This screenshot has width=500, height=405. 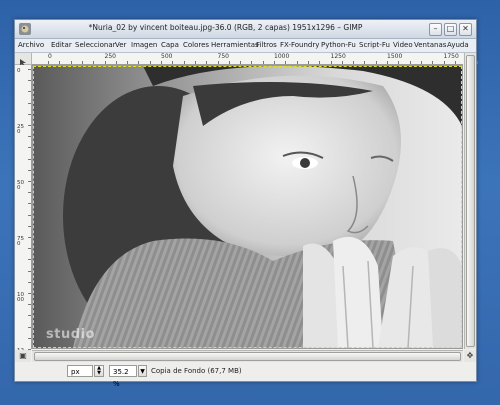 What do you see at coordinates (338, 45) in the screenshot?
I see `menu-python-fu: Python-Fu` at bounding box center [338, 45].